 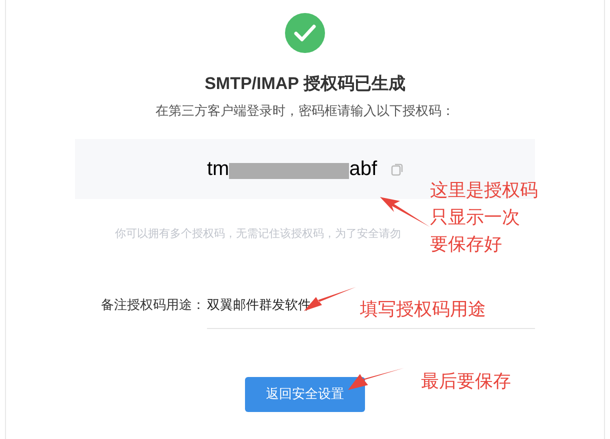 I want to click on code-start: tm, so click(x=218, y=169).